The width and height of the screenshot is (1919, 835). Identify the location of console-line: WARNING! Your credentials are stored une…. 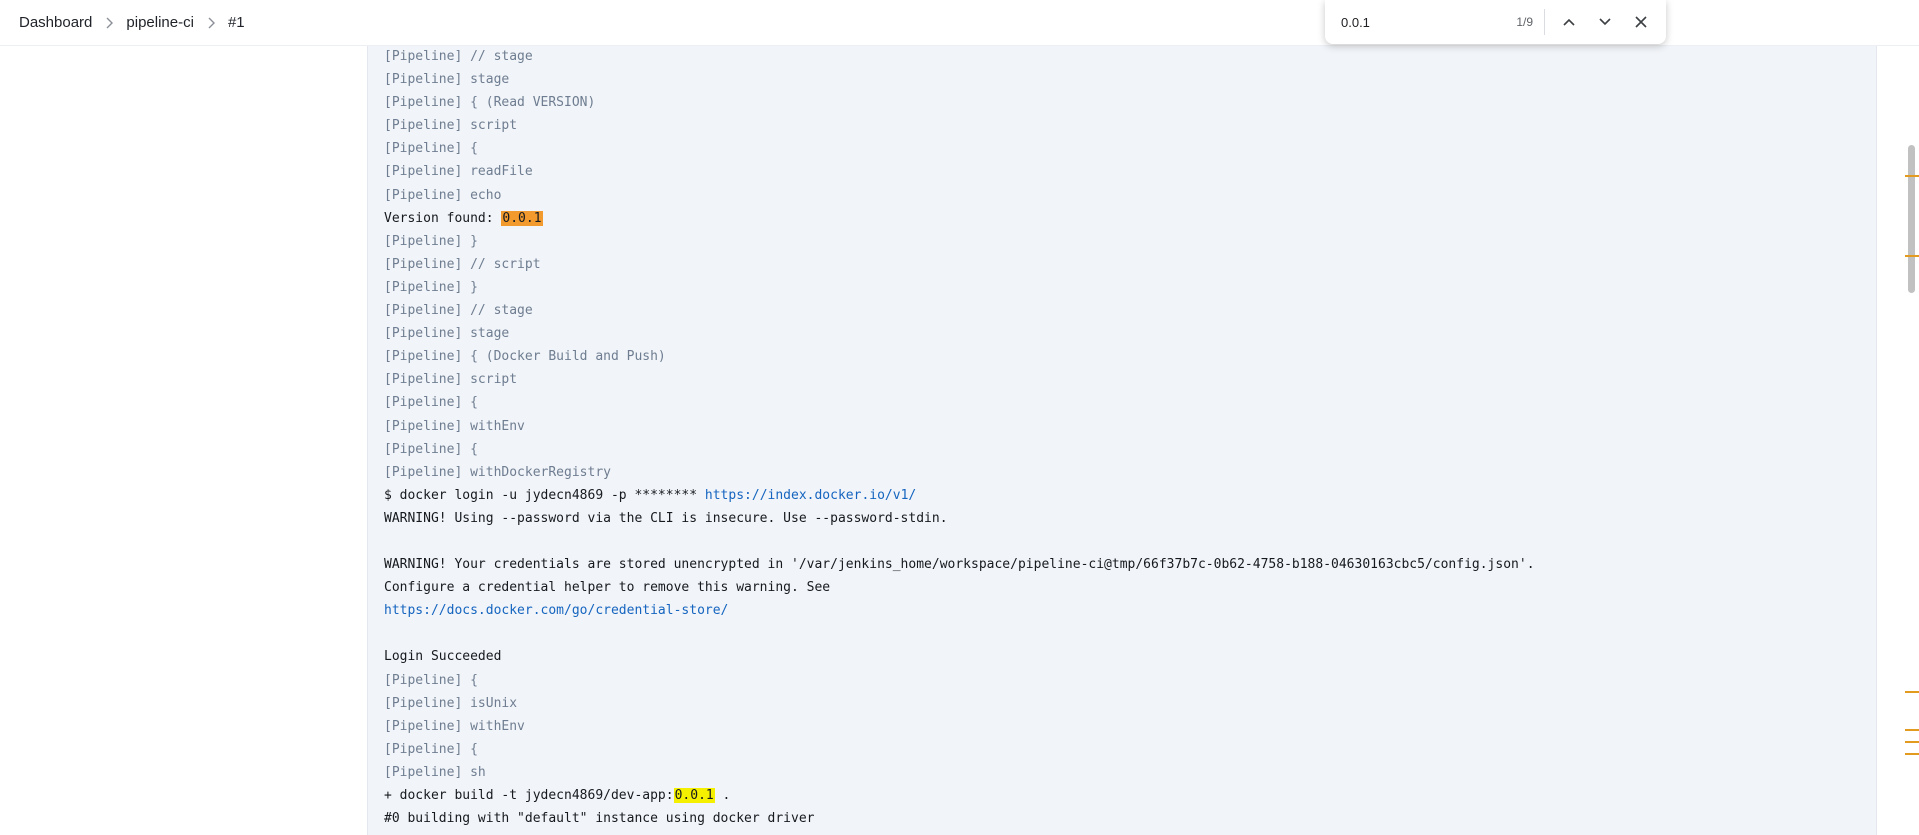
(959, 565).